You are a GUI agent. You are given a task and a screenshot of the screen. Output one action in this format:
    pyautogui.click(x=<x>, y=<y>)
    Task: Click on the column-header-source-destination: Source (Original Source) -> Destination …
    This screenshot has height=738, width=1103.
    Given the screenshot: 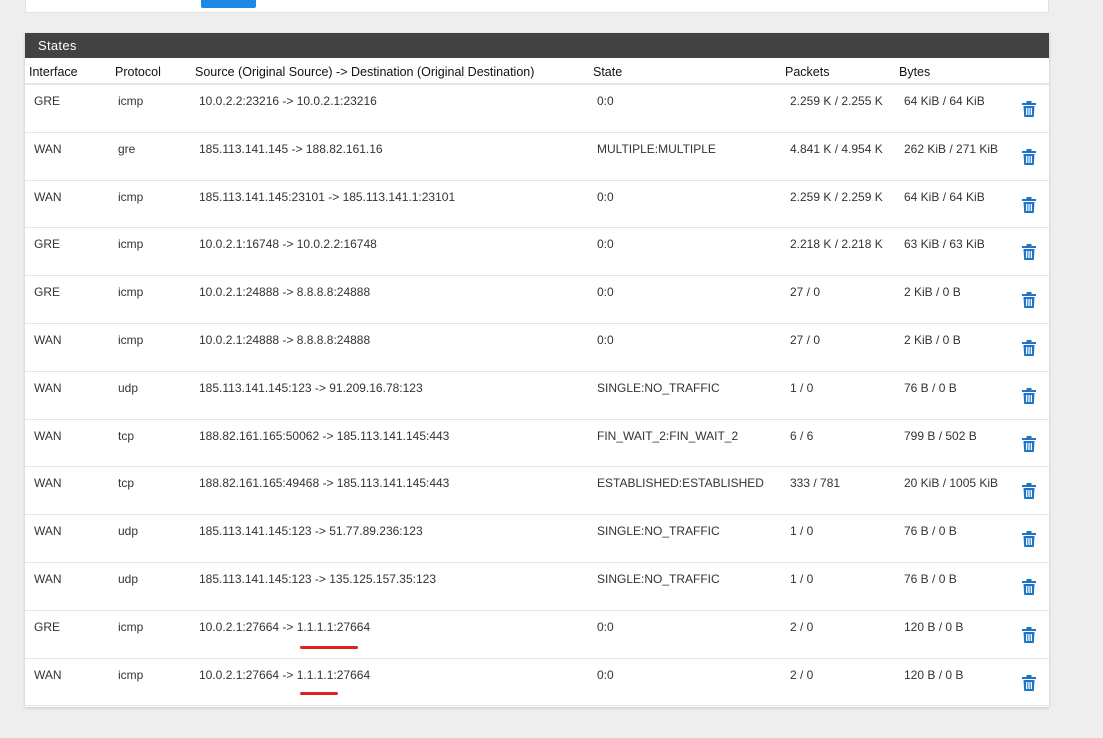 What is the action you would take?
    pyautogui.click(x=364, y=72)
    